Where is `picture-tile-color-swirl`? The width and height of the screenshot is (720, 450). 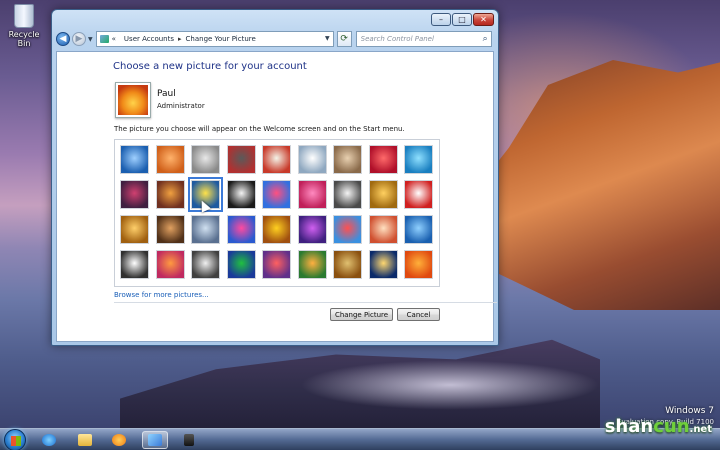 picture-tile-color-swirl is located at coordinates (241, 229).